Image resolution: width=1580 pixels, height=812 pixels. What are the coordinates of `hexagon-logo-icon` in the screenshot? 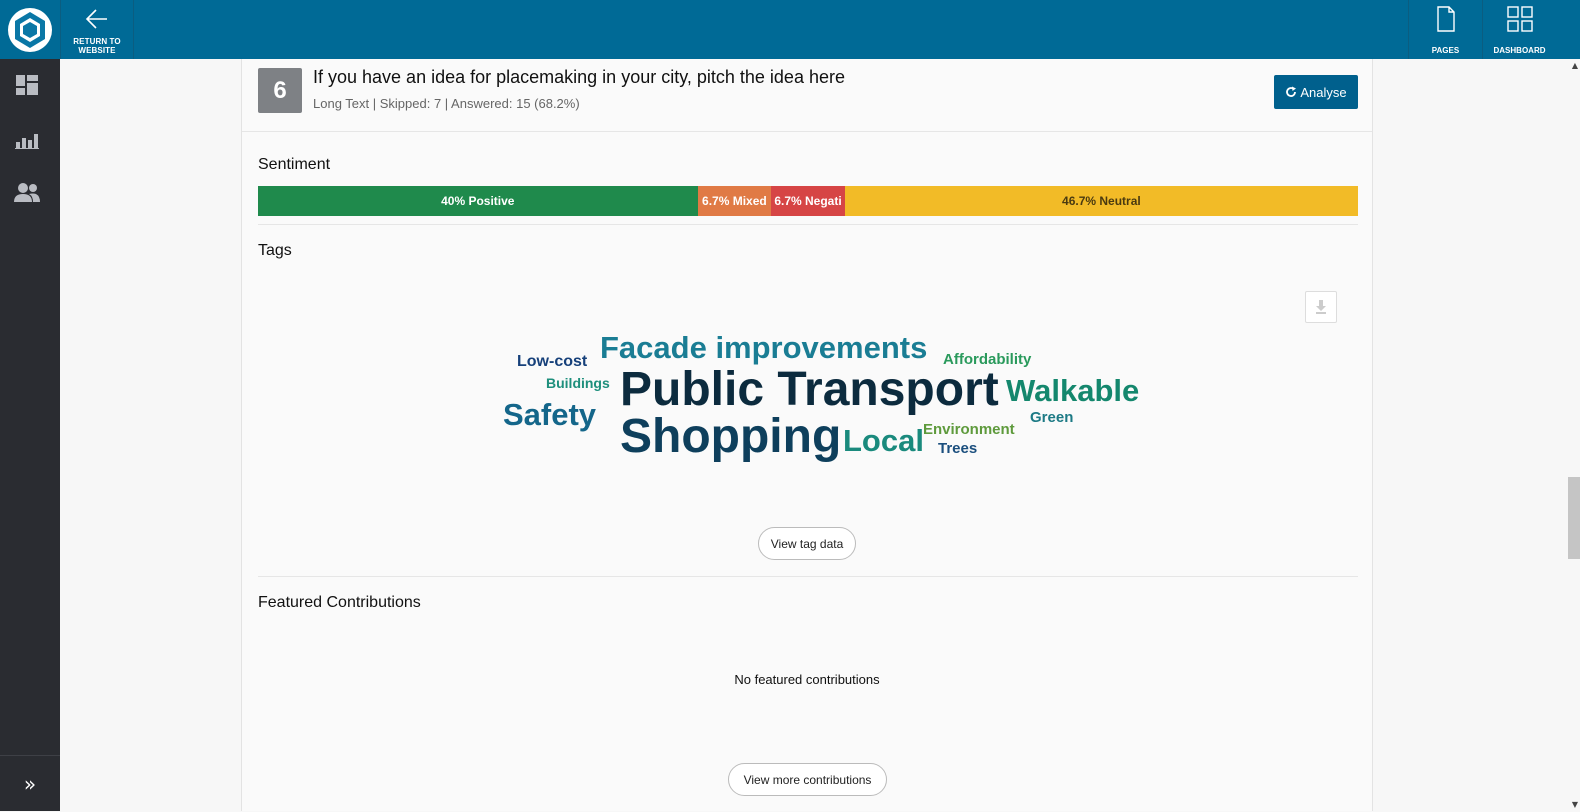 It's located at (30, 30).